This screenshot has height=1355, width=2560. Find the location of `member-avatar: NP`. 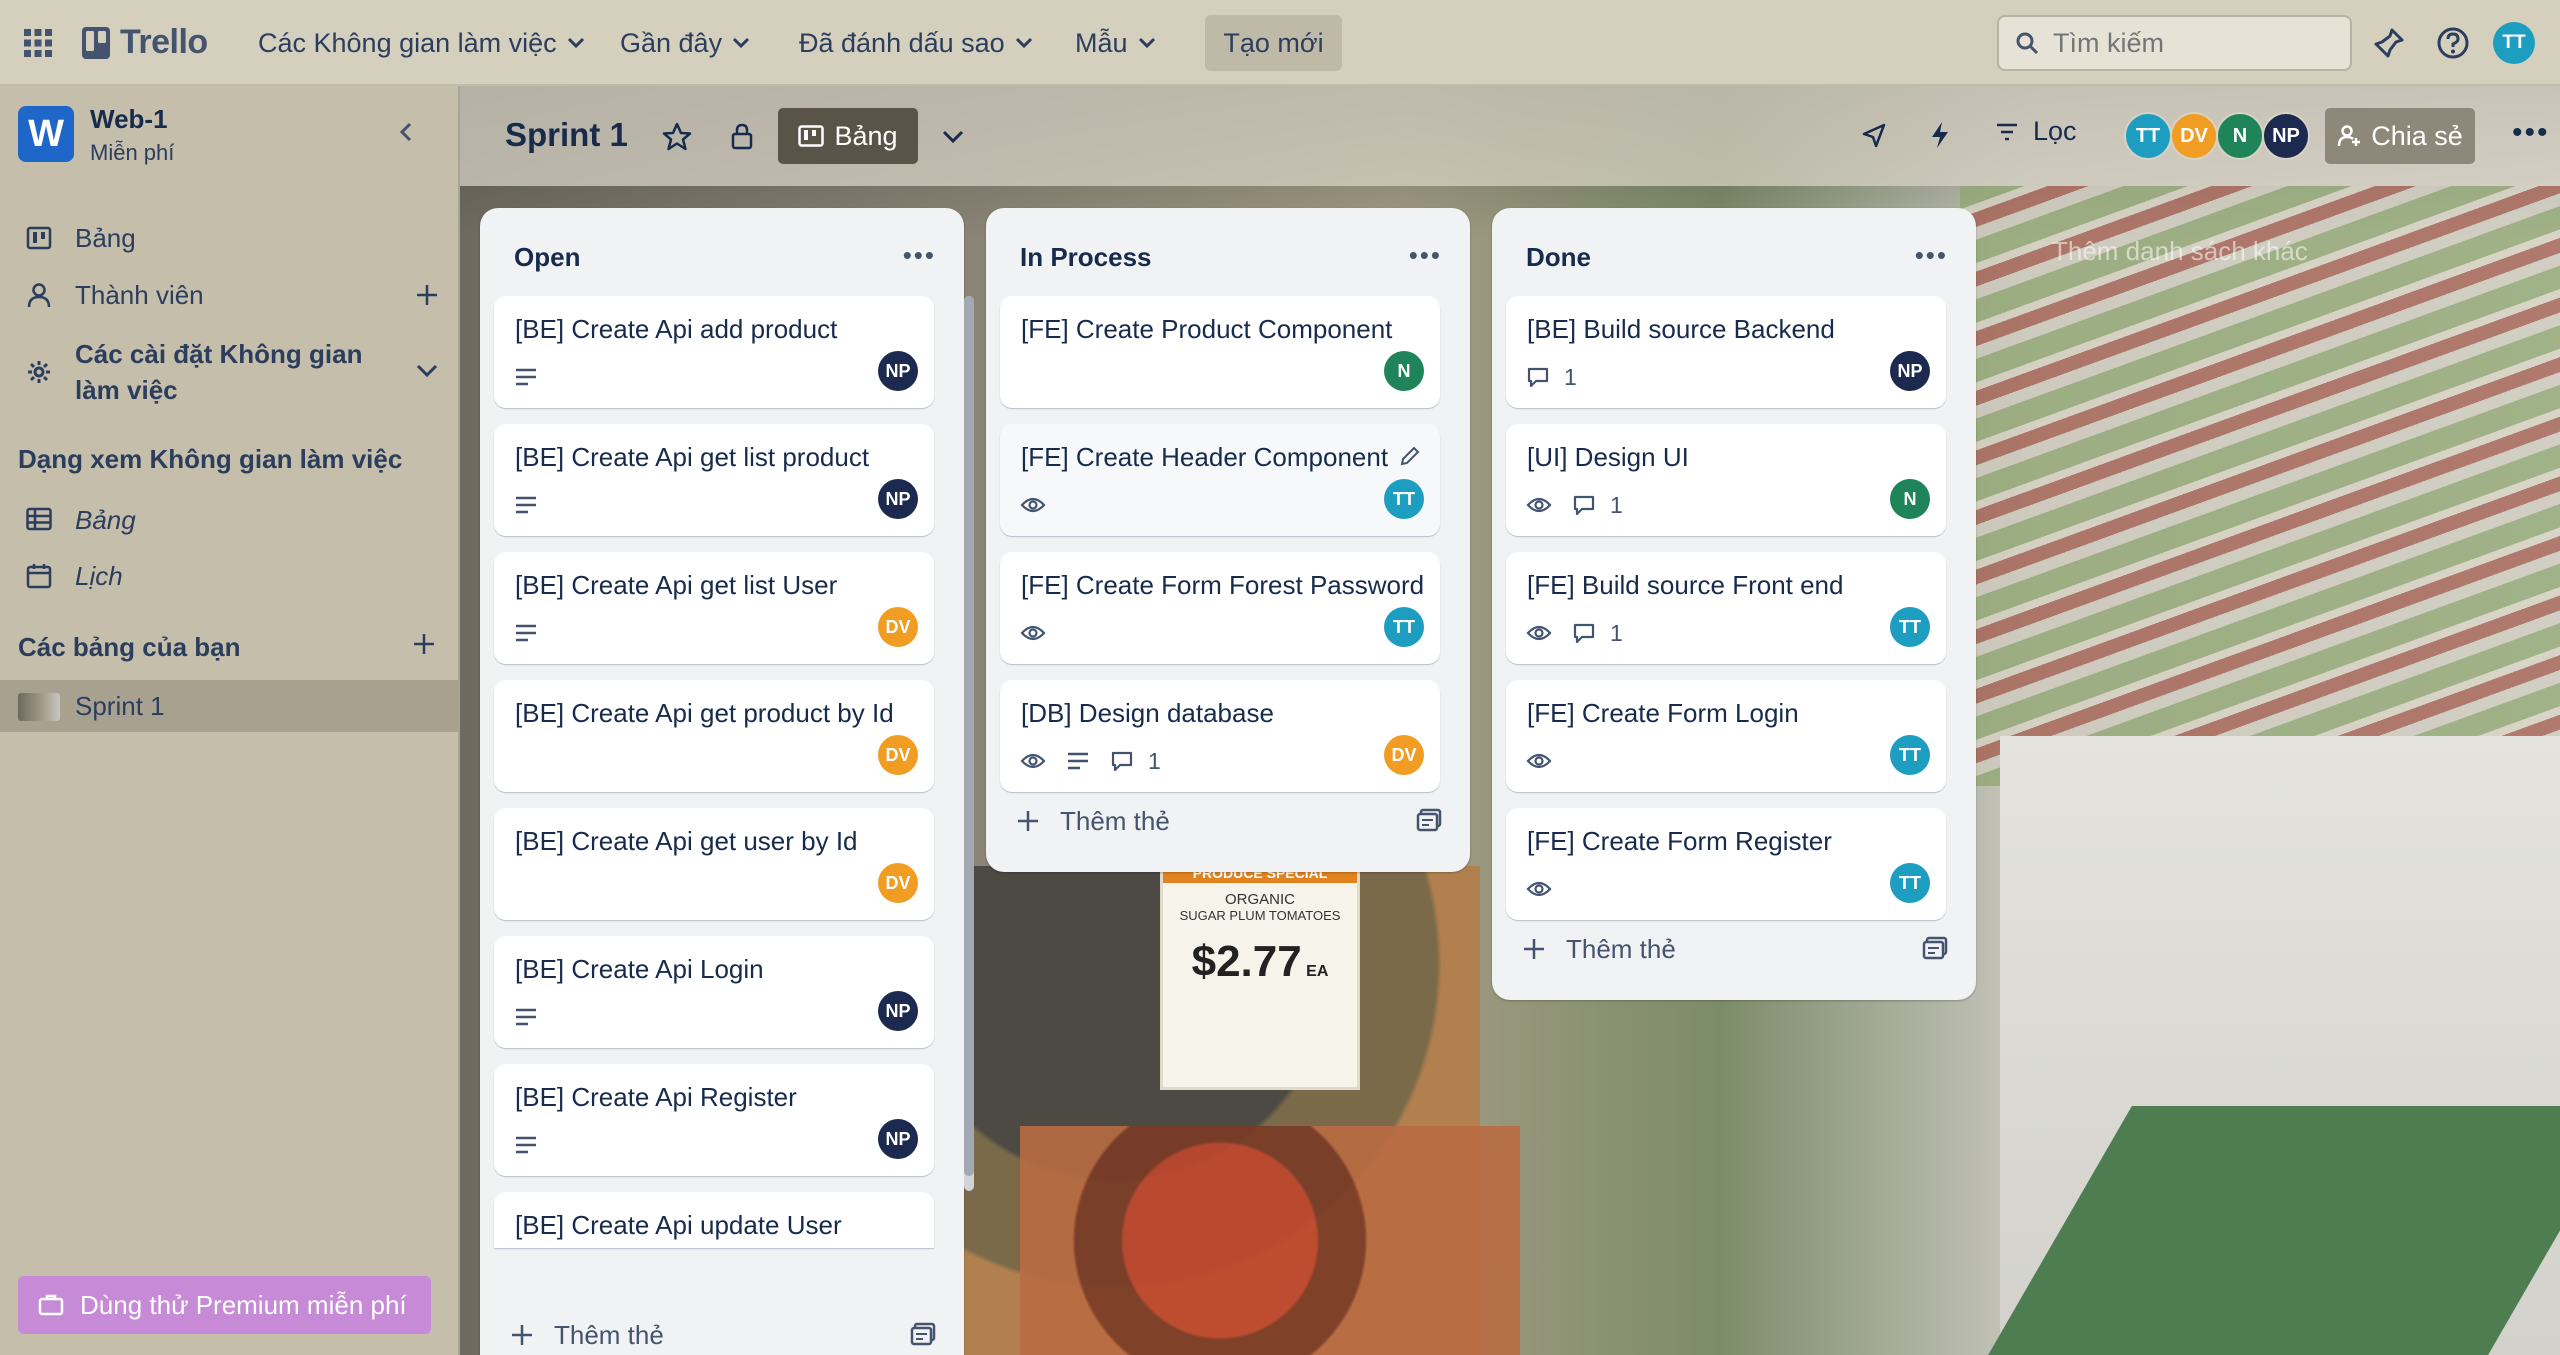

member-avatar: NP is located at coordinates (2286, 136).